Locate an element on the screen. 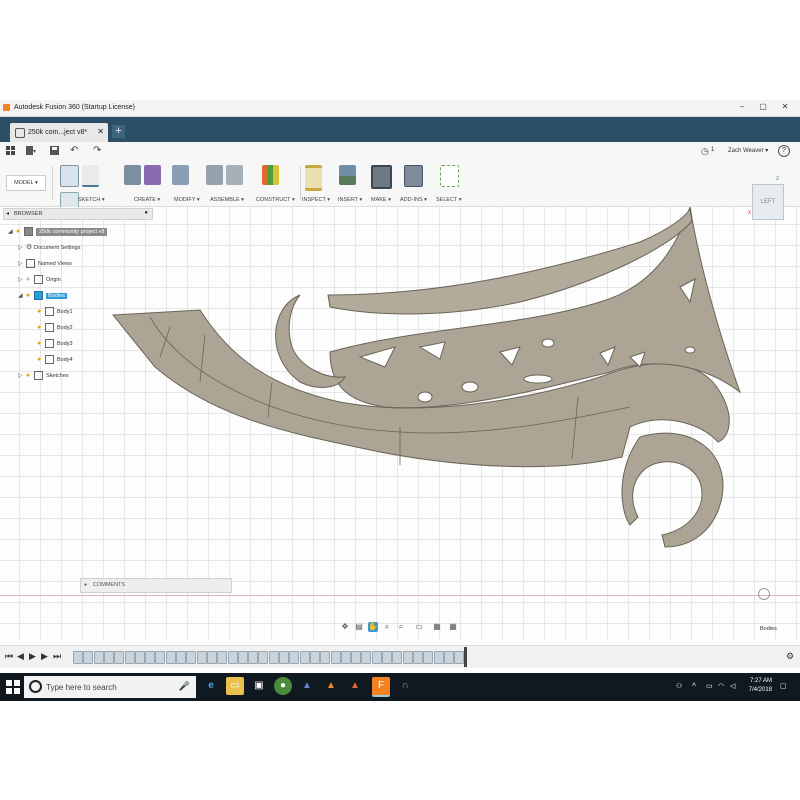 The image size is (800, 800). store-icon: ▣ is located at coordinates (259, 686).